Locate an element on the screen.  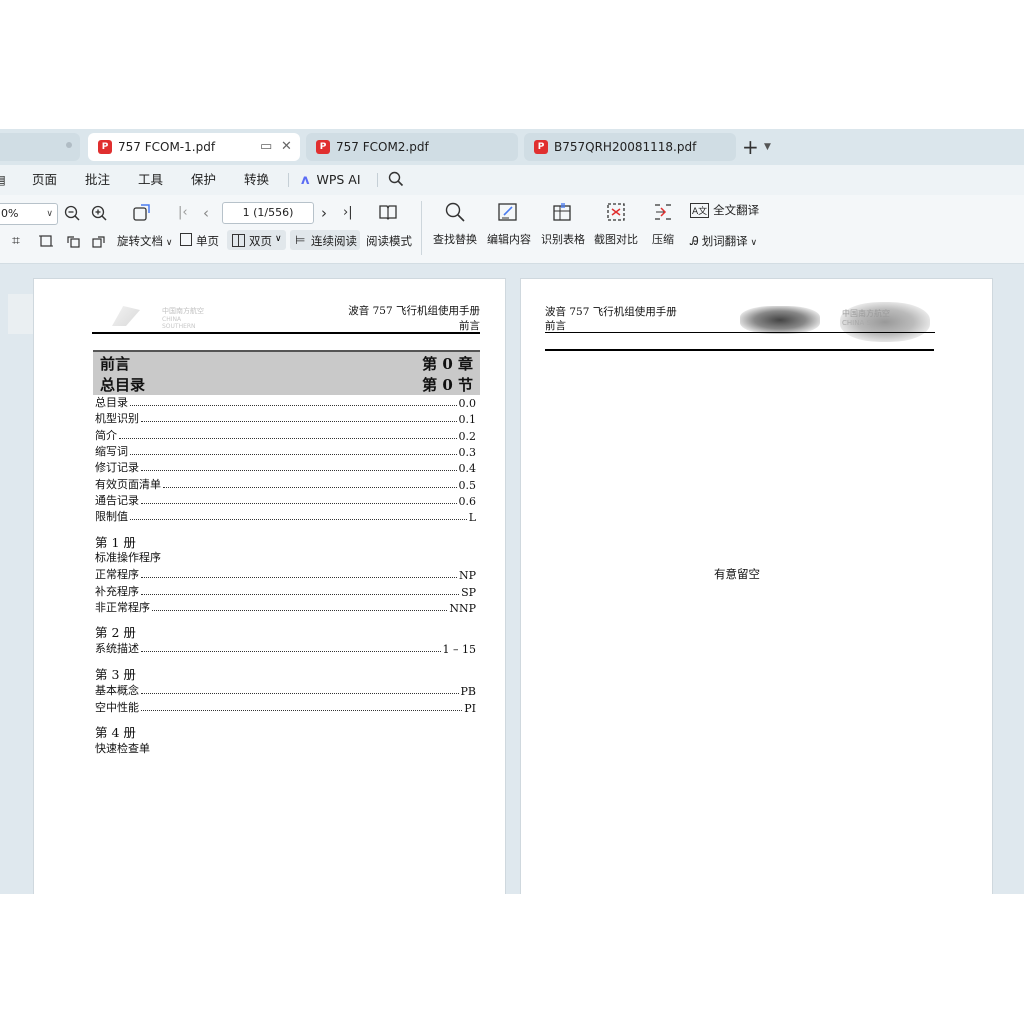
edit-content-label: 编辑内容 is located at coordinates (509, 239).